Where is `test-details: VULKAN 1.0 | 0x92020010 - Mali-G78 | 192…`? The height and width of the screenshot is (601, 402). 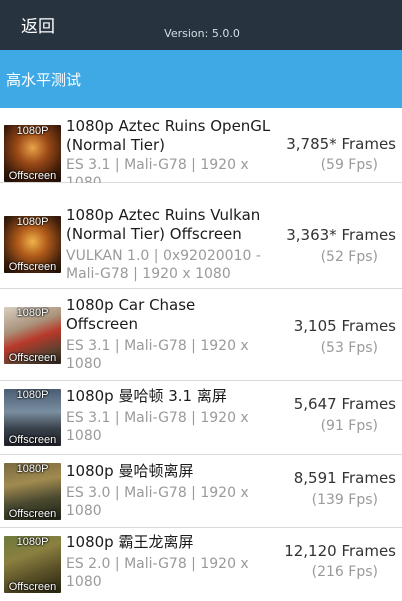 test-details: VULKAN 1.0 | 0x92020010 - Mali-G78 | 192… is located at coordinates (163, 265).